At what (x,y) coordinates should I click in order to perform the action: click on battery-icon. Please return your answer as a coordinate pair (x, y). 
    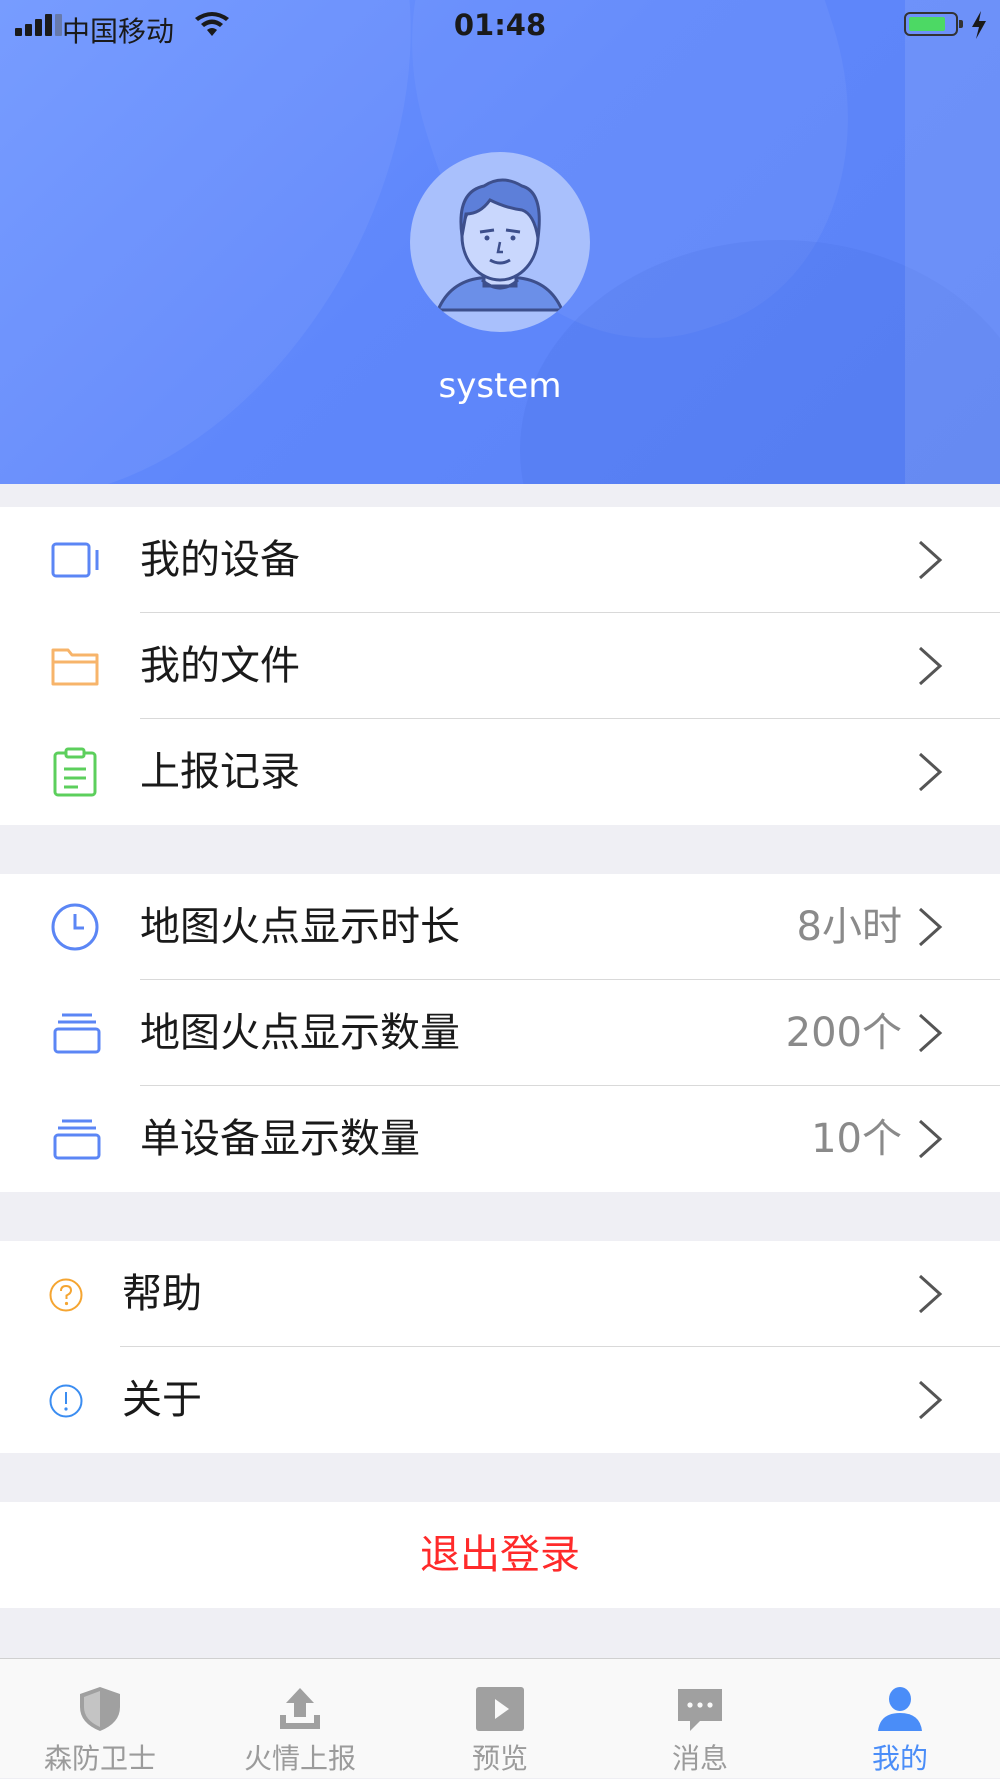
    Looking at the image, I should click on (933, 24).